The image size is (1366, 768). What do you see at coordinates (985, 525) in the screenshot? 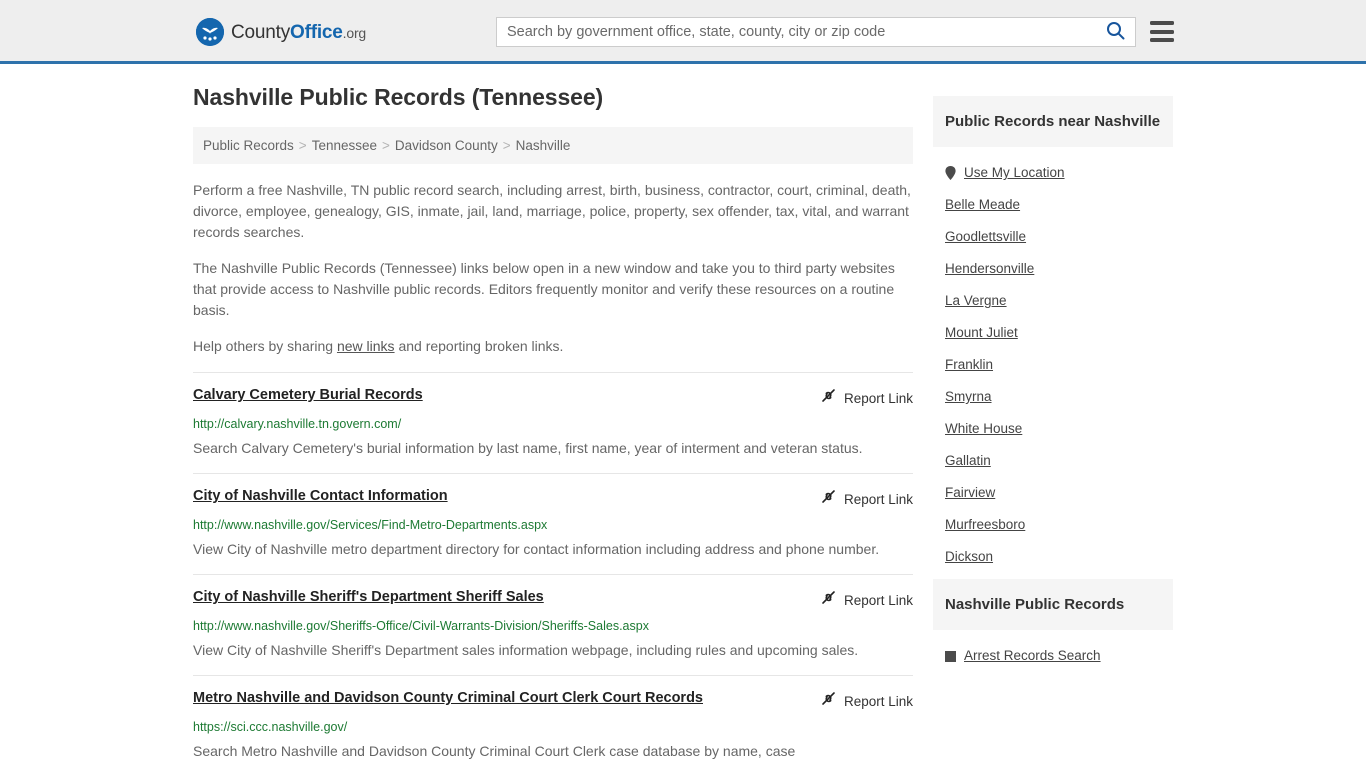
I see `city-link: Murfreesboro` at bounding box center [985, 525].